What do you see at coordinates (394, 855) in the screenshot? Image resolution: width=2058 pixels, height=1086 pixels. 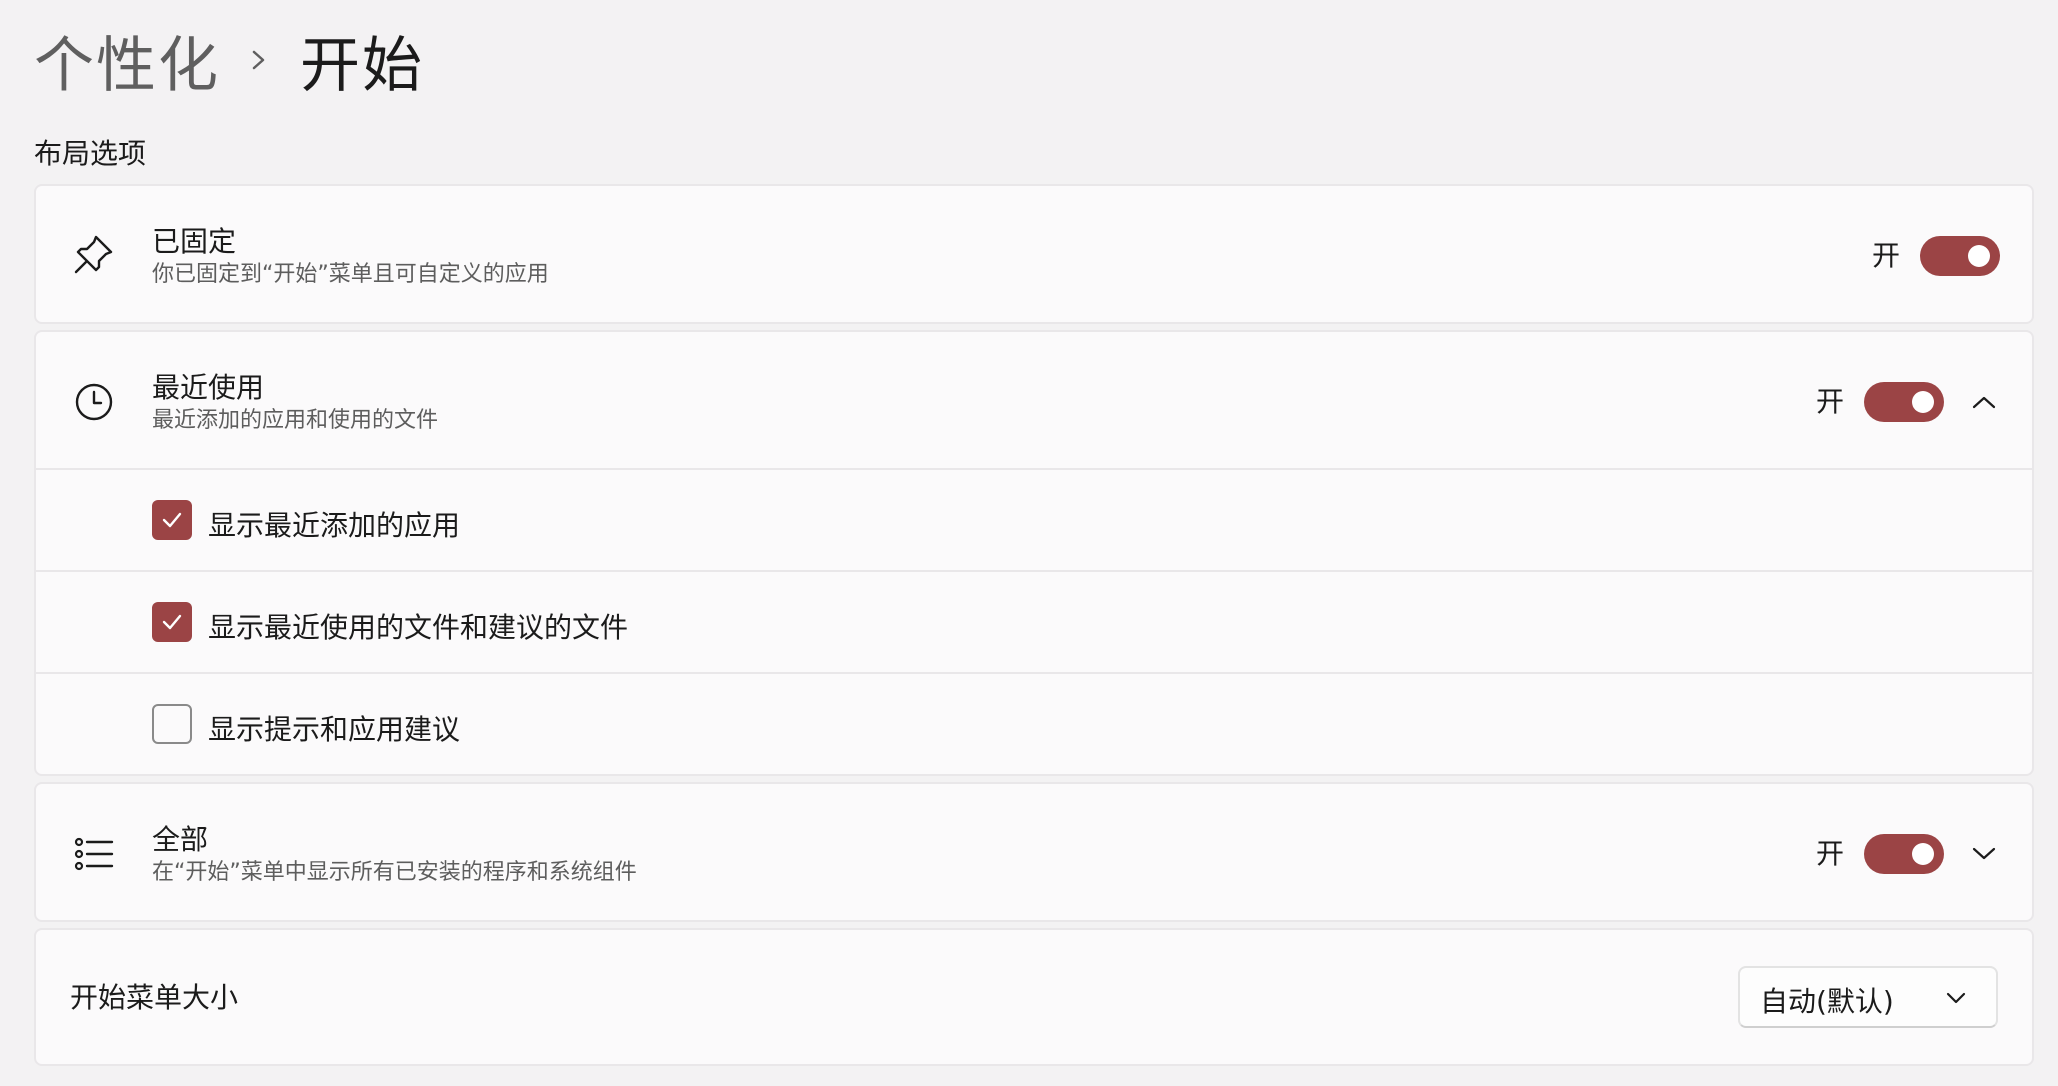 I see `all-apps-text: 全部 在“开始”菜单中显示所有已安装的程序和系统组件` at bounding box center [394, 855].